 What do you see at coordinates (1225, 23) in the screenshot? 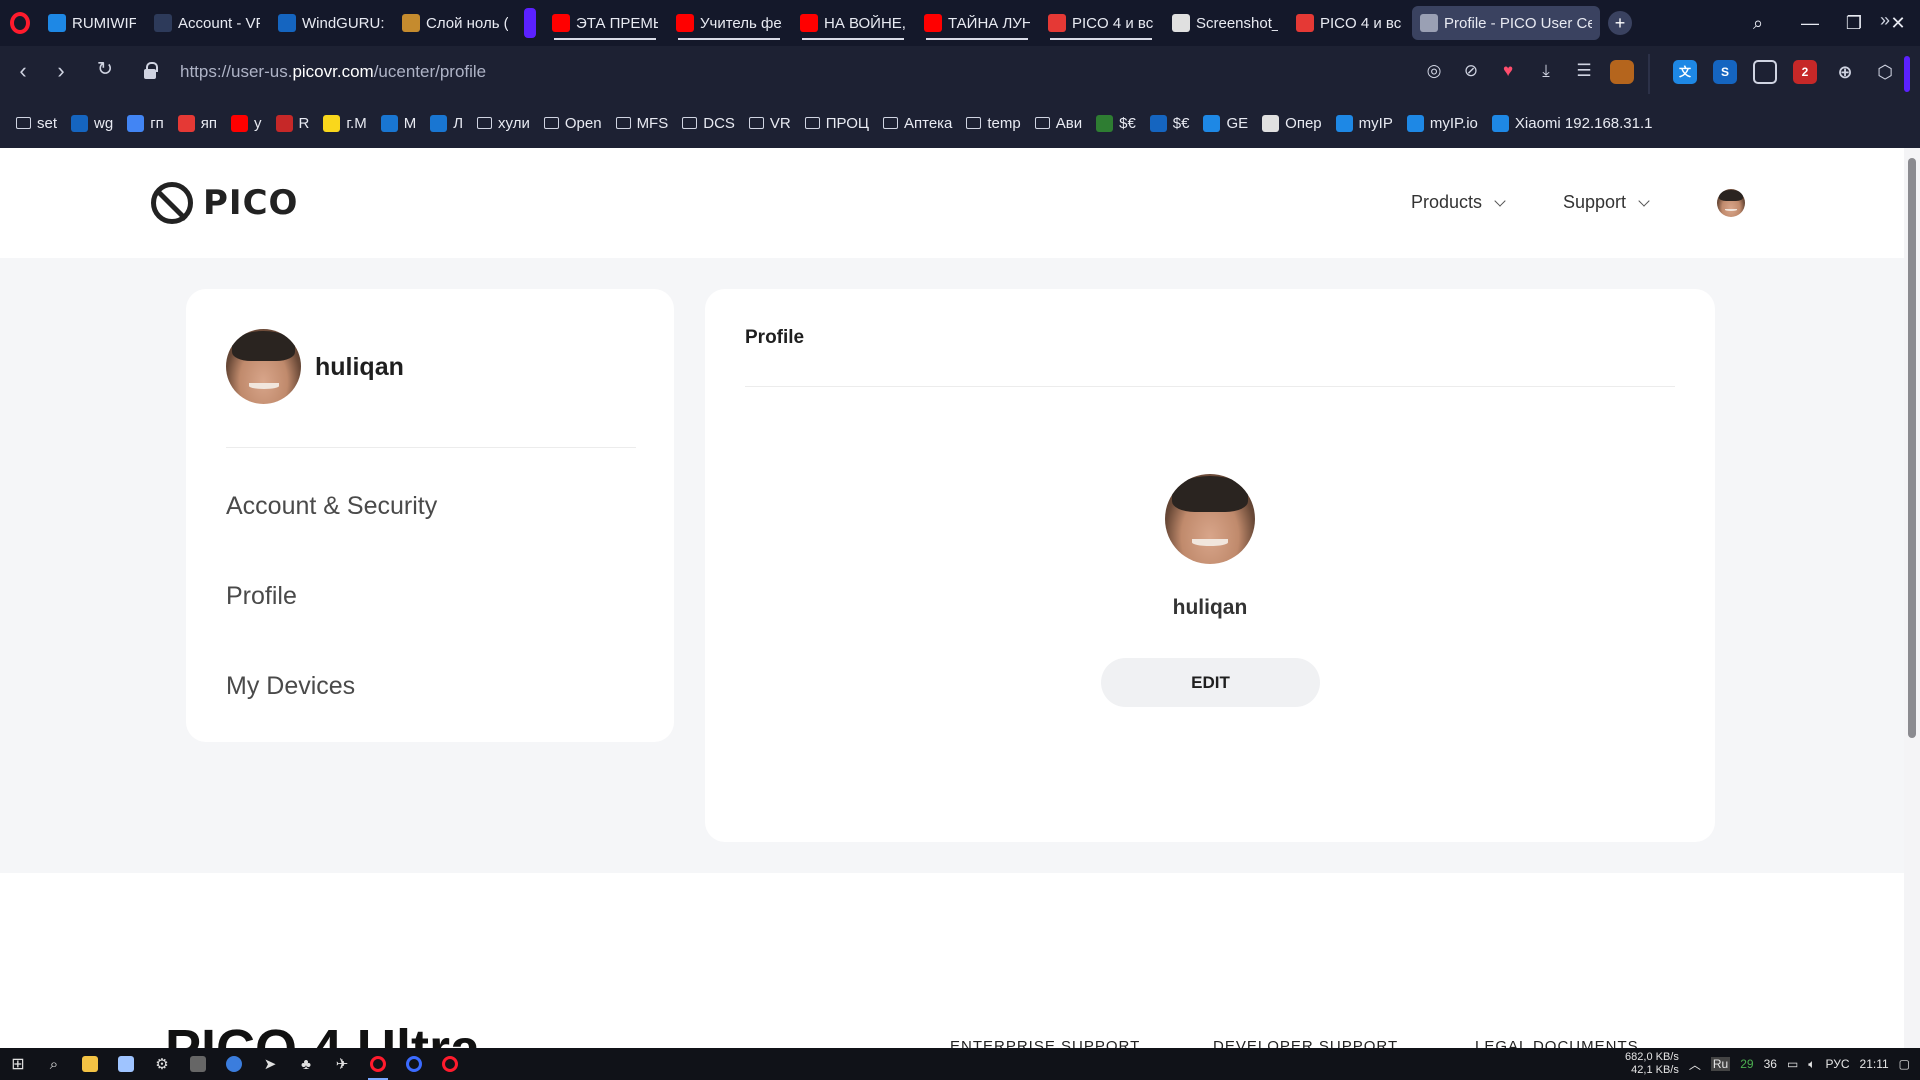
I see `browser-tab: Screenshot_c` at bounding box center [1225, 23].